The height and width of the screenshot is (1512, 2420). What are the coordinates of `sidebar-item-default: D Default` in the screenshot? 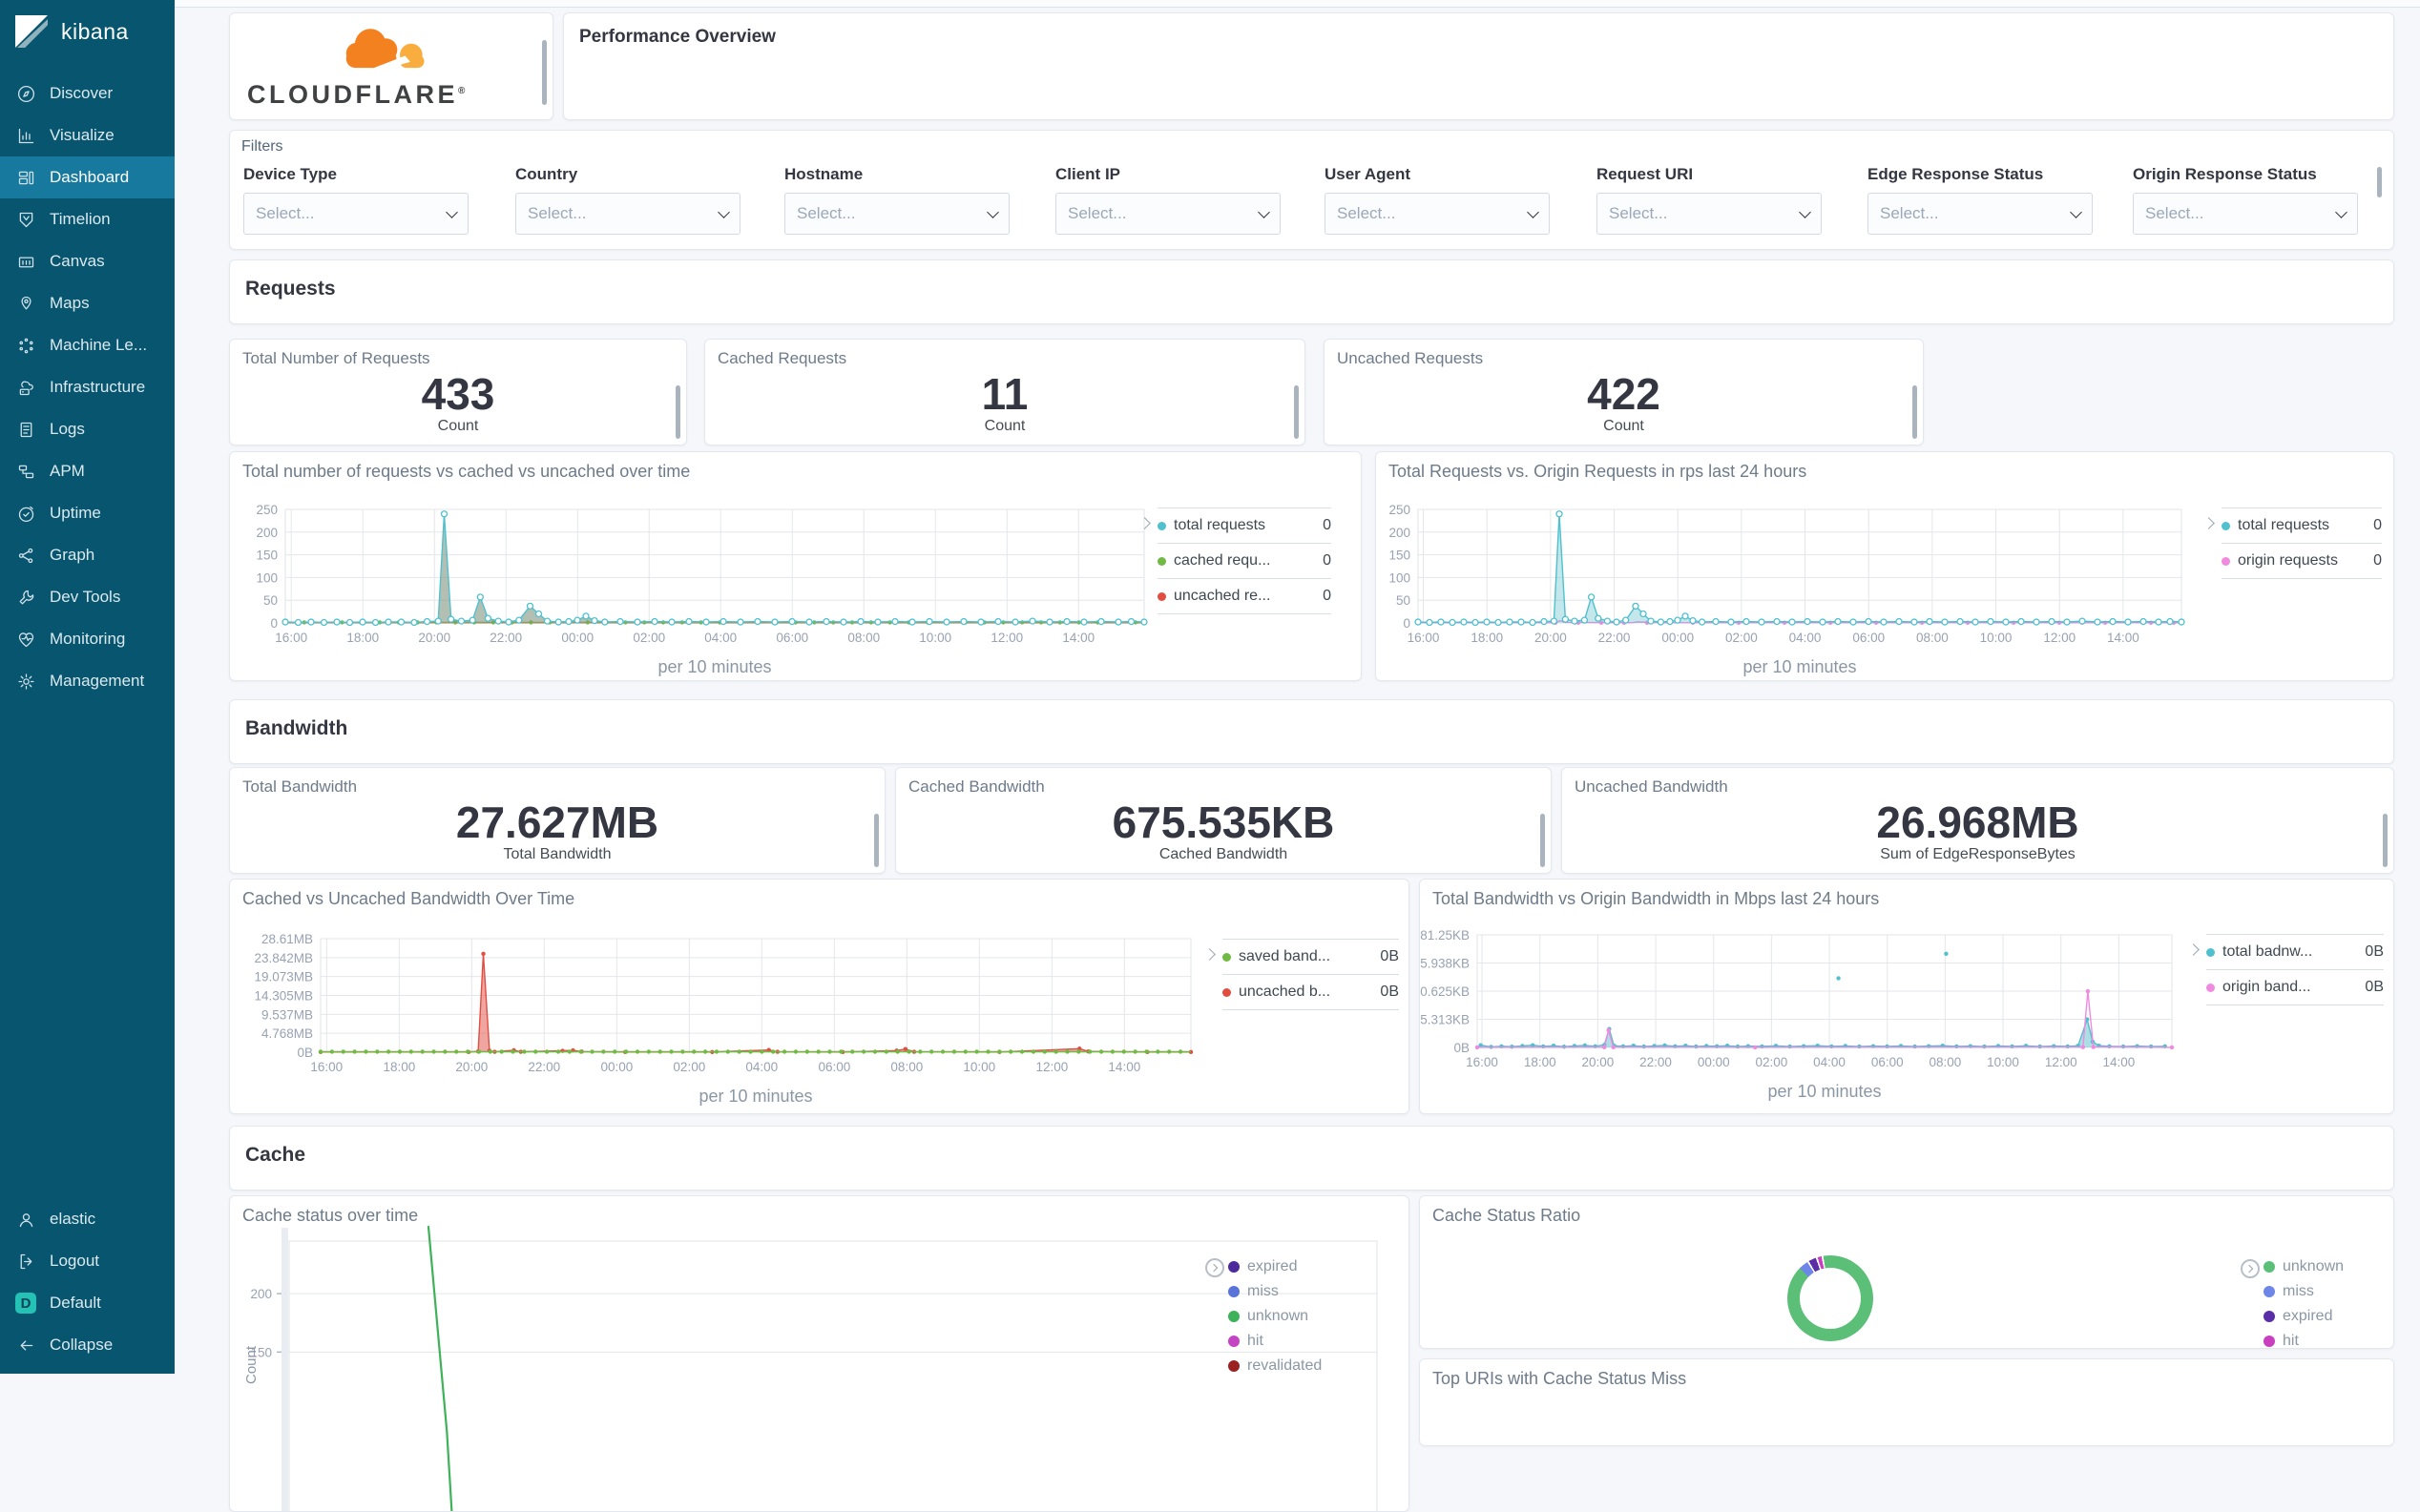 It's located at (88, 1303).